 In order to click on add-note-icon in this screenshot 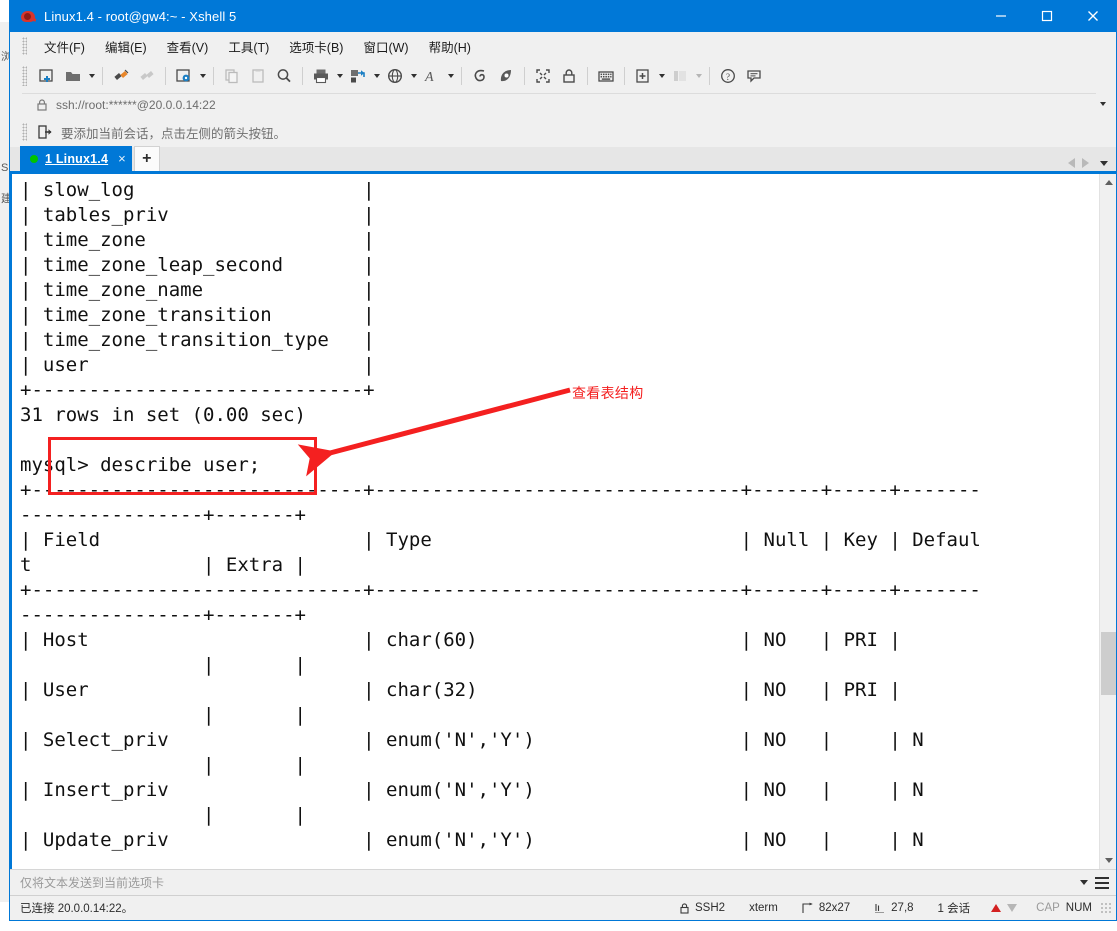, I will do `click(643, 75)`.